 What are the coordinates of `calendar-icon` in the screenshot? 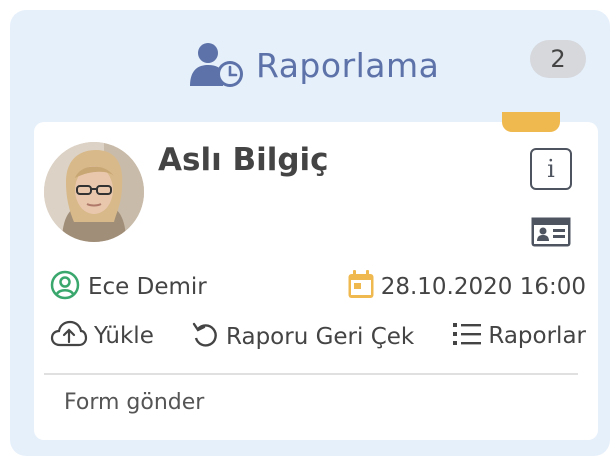 It's located at (361, 287).